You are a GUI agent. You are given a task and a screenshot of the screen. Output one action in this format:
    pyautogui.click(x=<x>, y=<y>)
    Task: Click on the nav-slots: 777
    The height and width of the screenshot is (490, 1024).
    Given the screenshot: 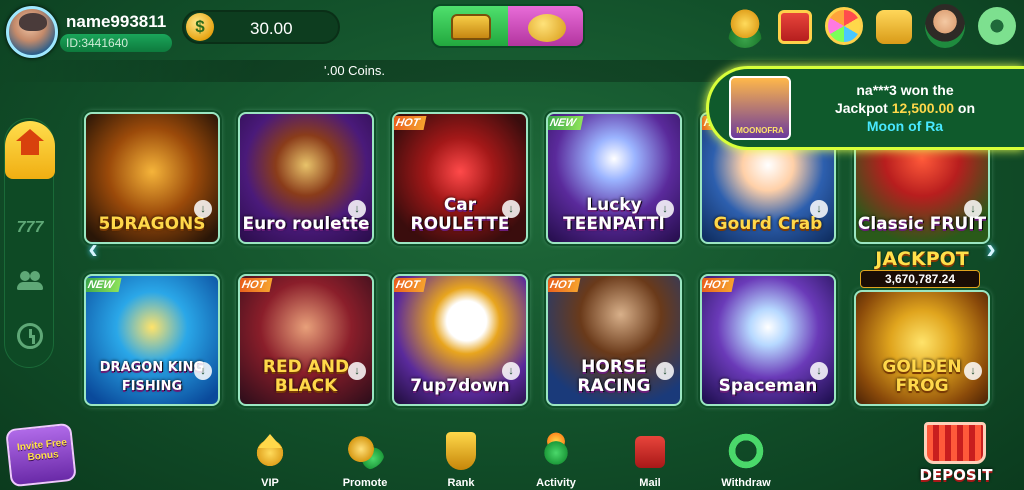 What is the action you would take?
    pyautogui.click(x=30, y=228)
    